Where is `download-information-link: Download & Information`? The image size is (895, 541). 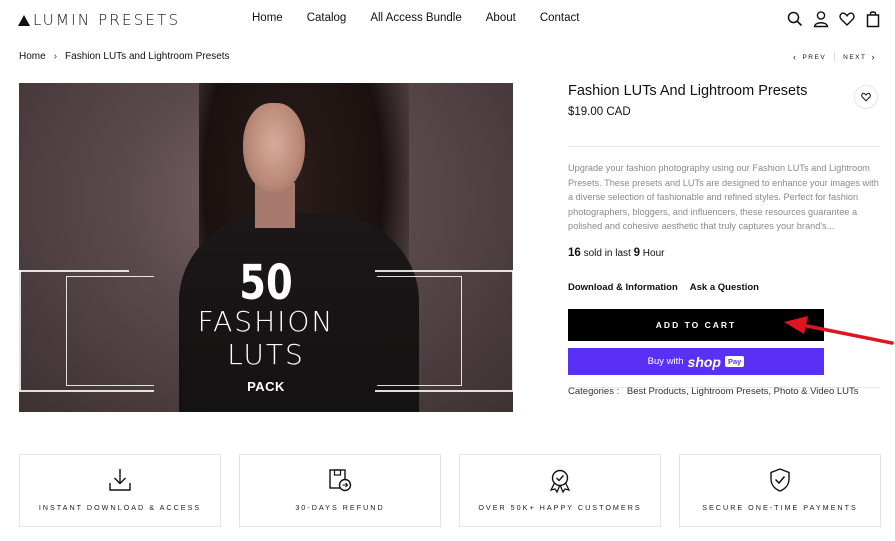 download-information-link: Download & Information is located at coordinates (623, 287).